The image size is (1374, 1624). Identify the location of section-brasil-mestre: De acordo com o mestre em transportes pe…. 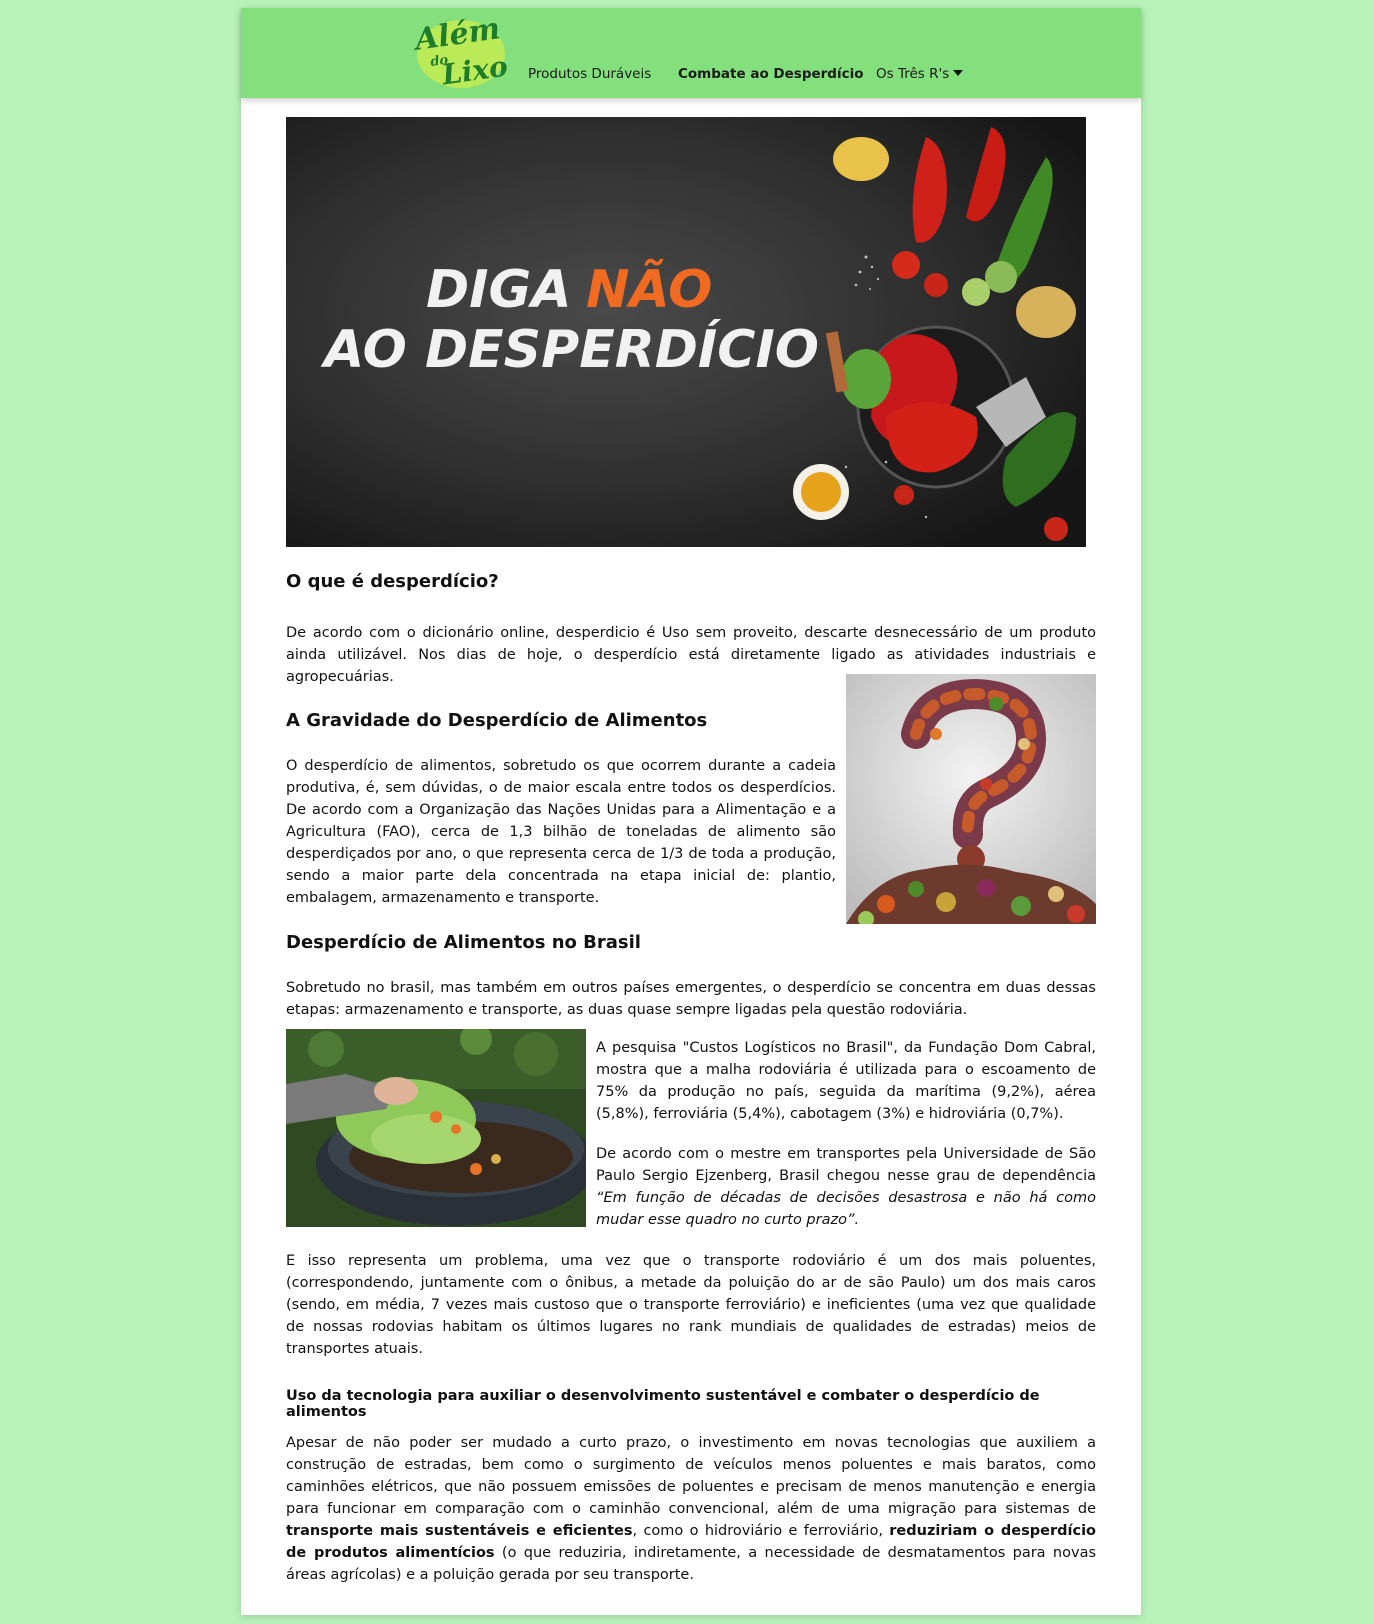
(846, 1187).